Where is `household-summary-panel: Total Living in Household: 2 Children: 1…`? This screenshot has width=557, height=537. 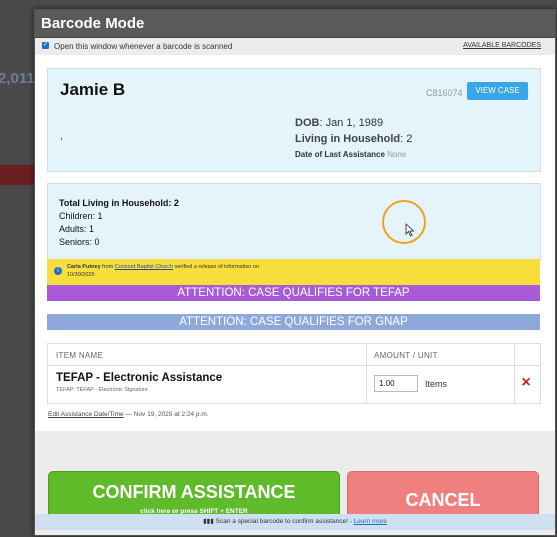 household-summary-panel: Total Living in Household: 2 Children: 1… is located at coordinates (294, 221).